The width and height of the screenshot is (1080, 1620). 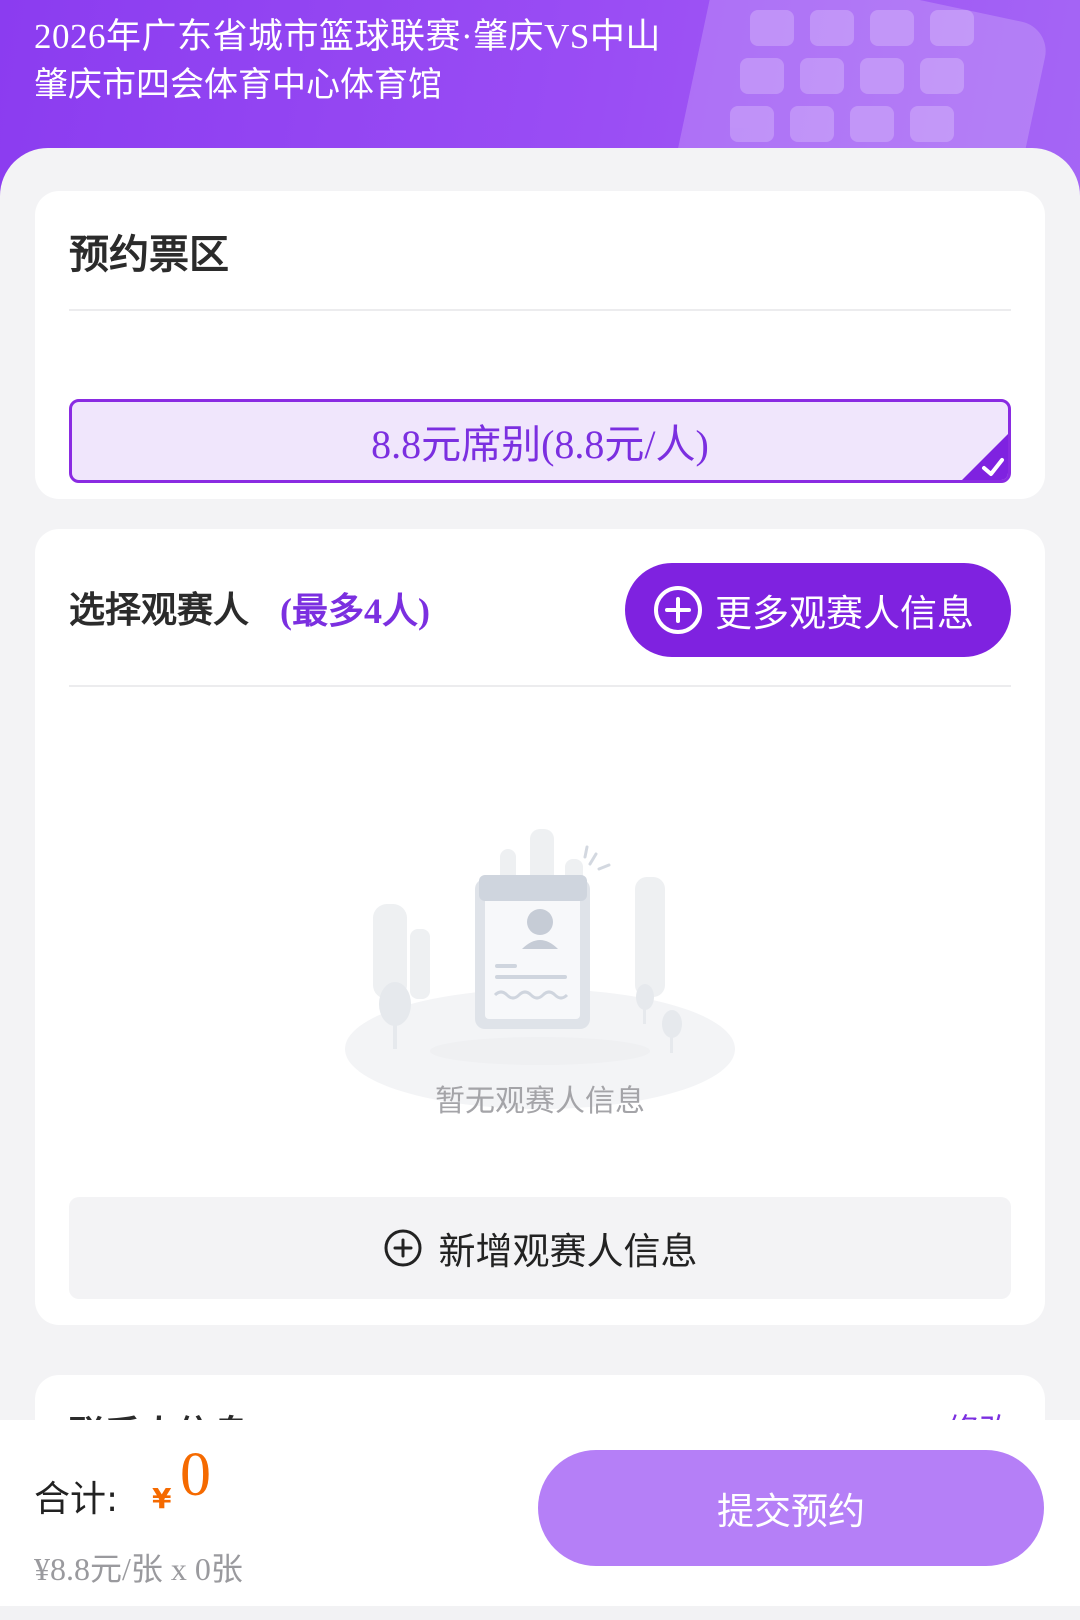 I want to click on bottom-bar: 合计: ¥ 0 ¥8.8元/张 x 0张 提交预约, so click(x=540, y=1520).